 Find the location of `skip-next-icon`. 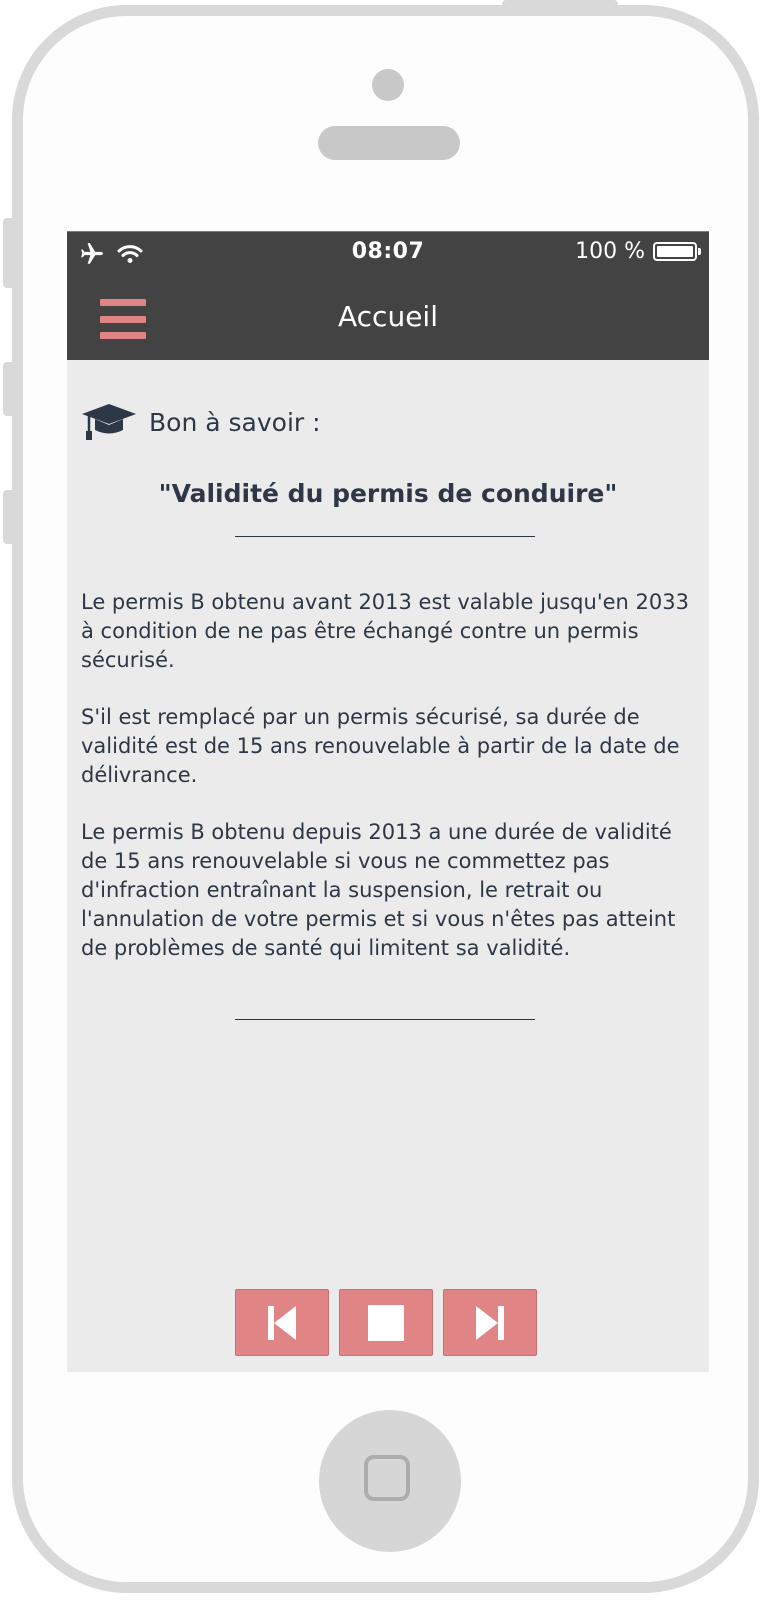

skip-next-icon is located at coordinates (490, 1322).